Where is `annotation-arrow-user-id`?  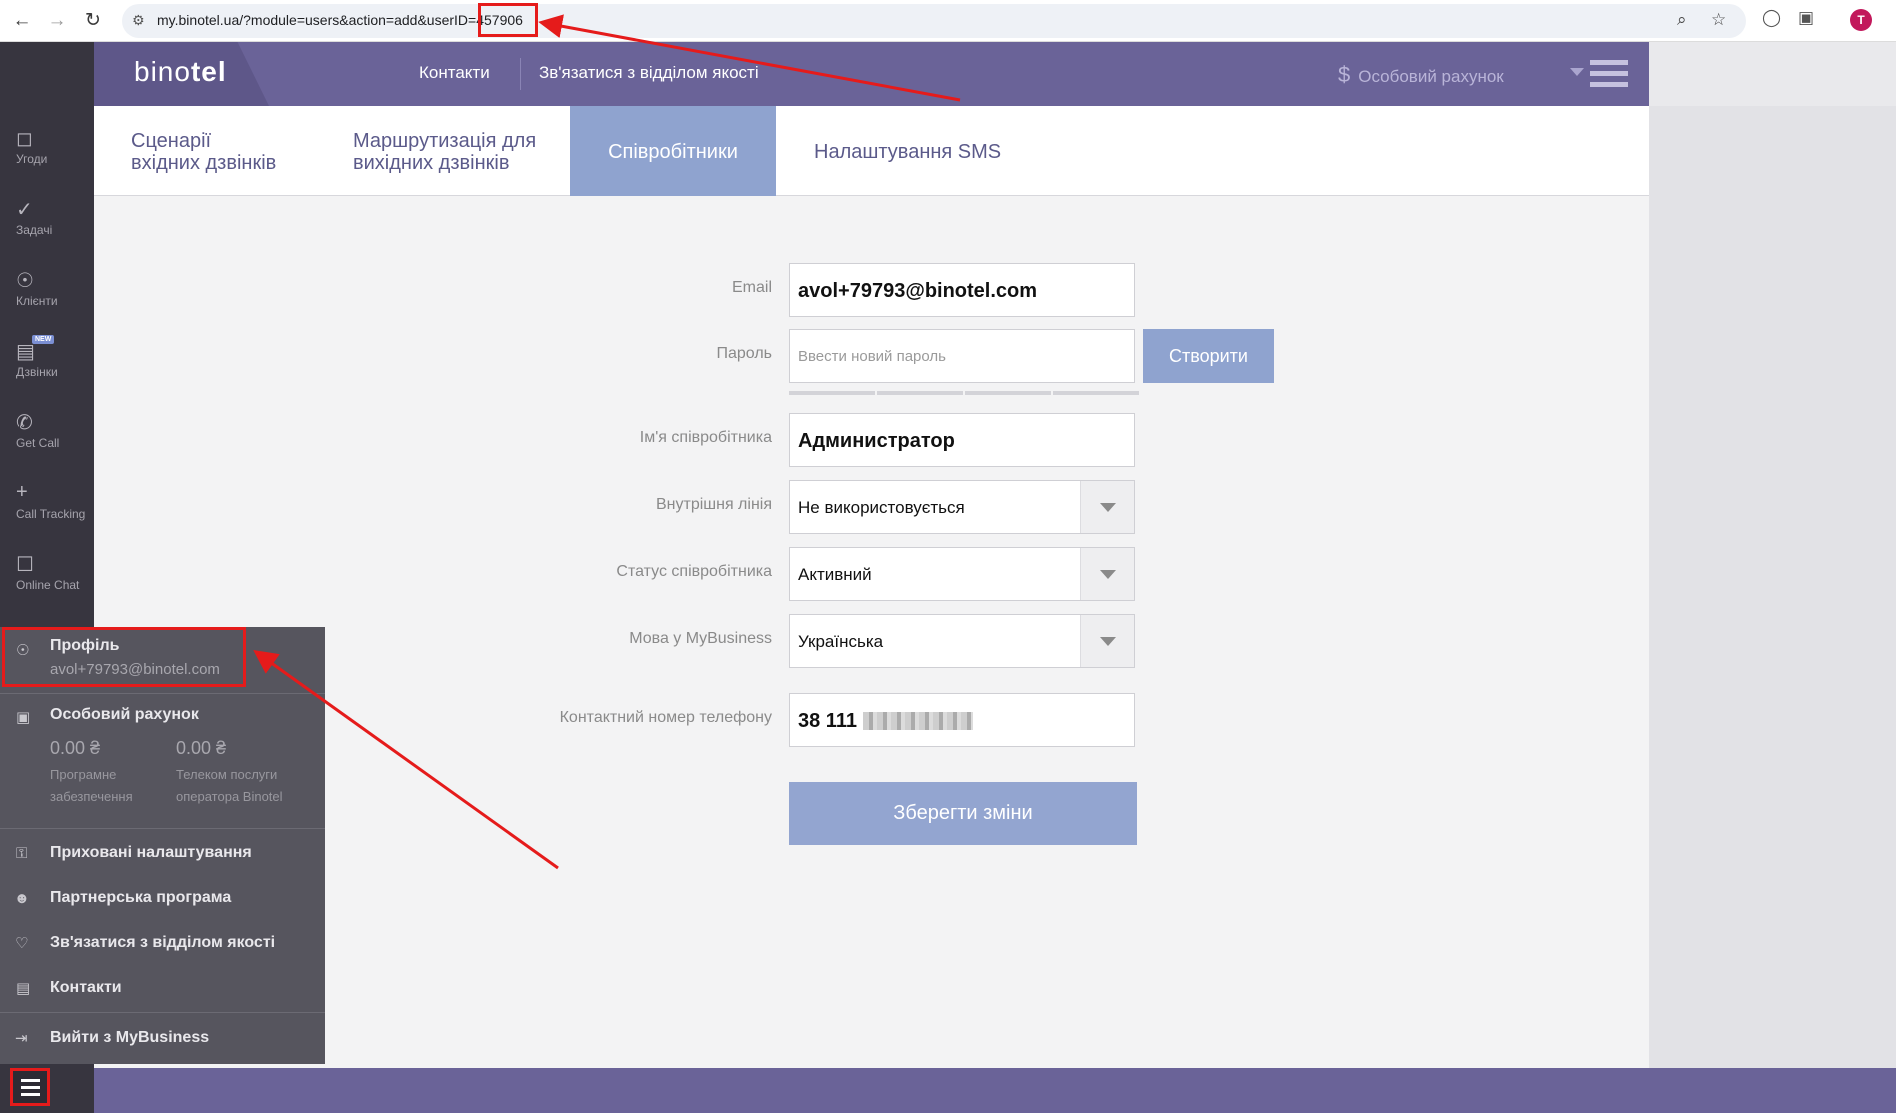 annotation-arrow-user-id is located at coordinates (749, 58).